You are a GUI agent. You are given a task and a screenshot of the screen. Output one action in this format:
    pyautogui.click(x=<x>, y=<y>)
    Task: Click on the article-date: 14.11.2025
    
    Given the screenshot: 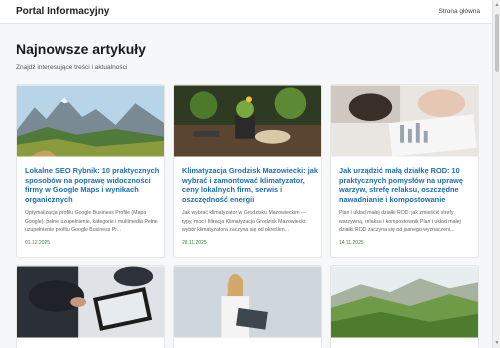 What is the action you would take?
    pyautogui.click(x=351, y=243)
    